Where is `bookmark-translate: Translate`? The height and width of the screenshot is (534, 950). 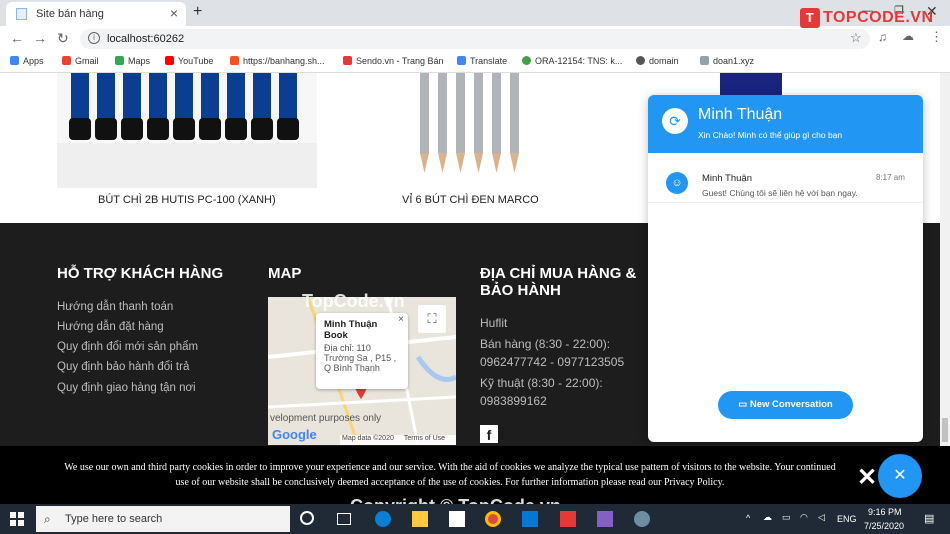
bookmark-translate: Translate is located at coordinates (482, 61).